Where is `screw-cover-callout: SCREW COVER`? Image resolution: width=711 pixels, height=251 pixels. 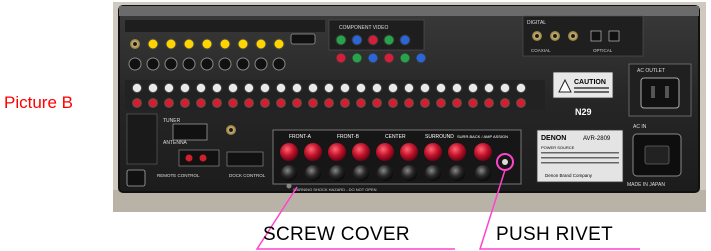
screw-cover-callout: SCREW COVER is located at coordinates (336, 234).